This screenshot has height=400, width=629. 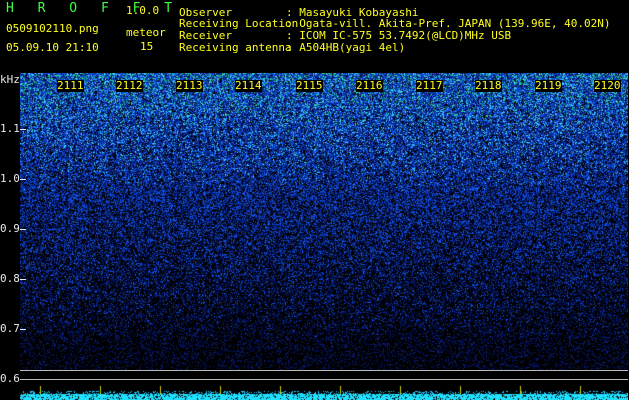 What do you see at coordinates (129, 85) in the screenshot?
I see `x-tick-label: 2112` at bounding box center [129, 85].